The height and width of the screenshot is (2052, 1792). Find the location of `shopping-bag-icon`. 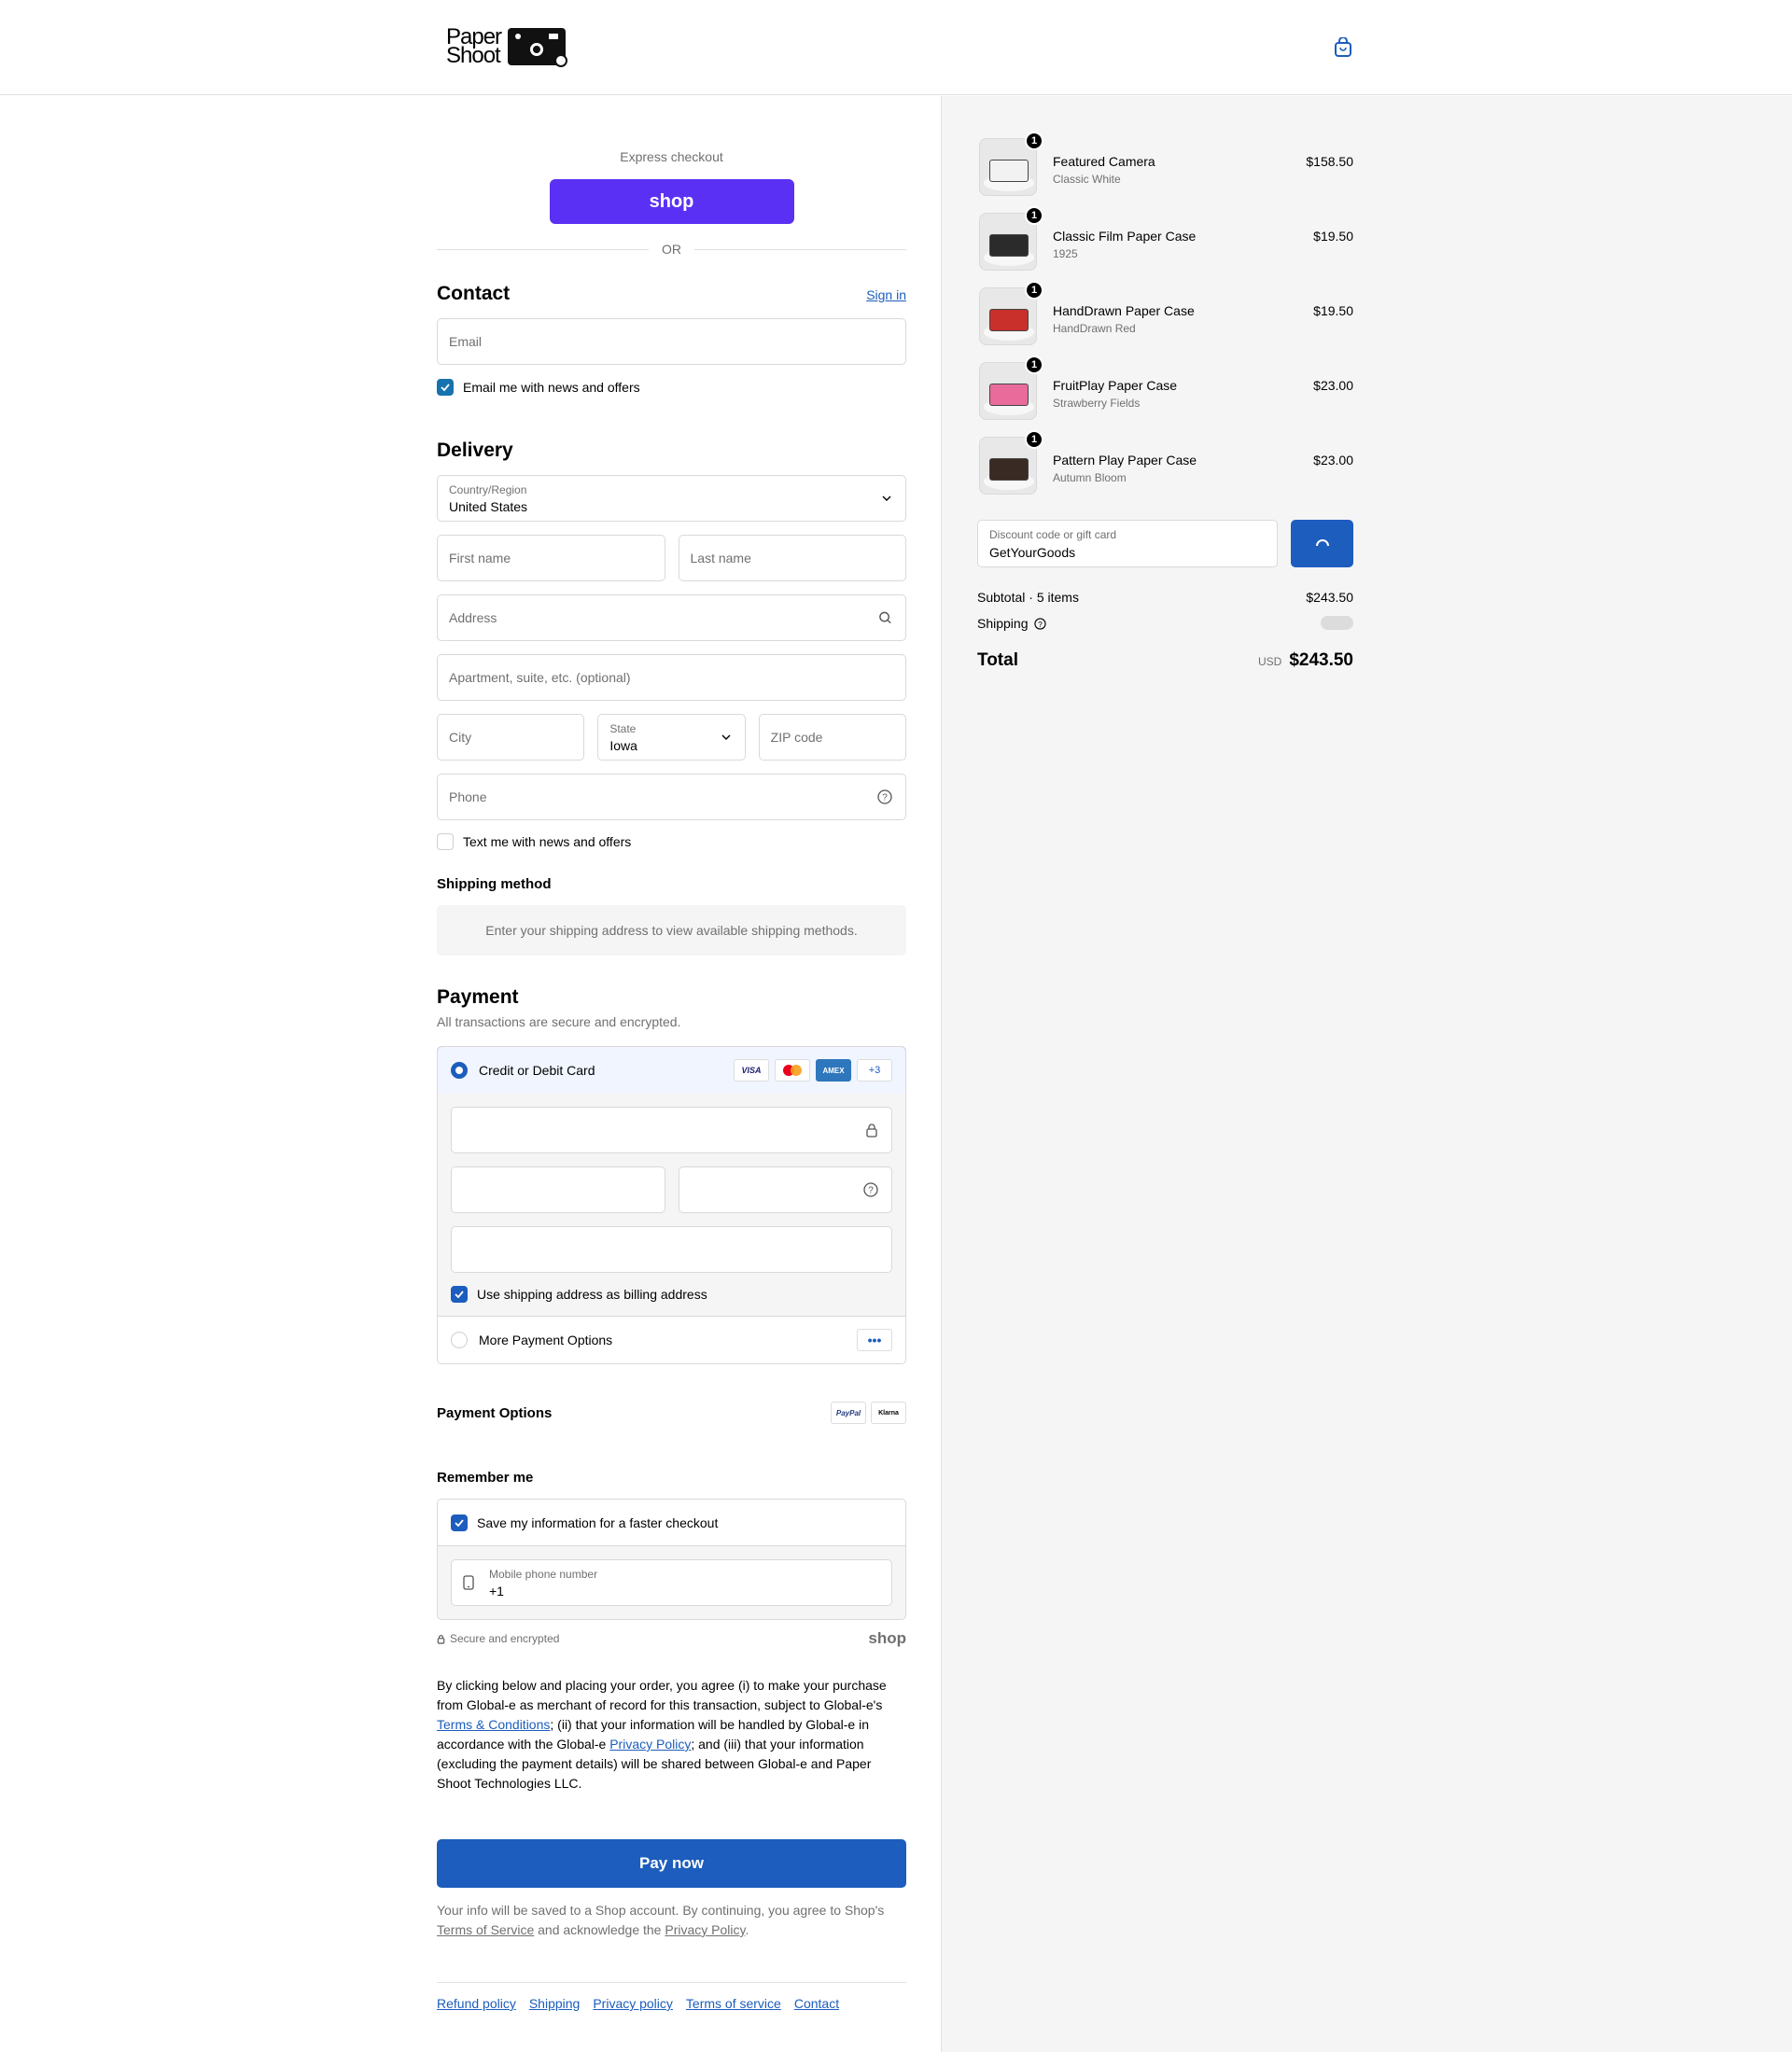

shopping-bag-icon is located at coordinates (1343, 47).